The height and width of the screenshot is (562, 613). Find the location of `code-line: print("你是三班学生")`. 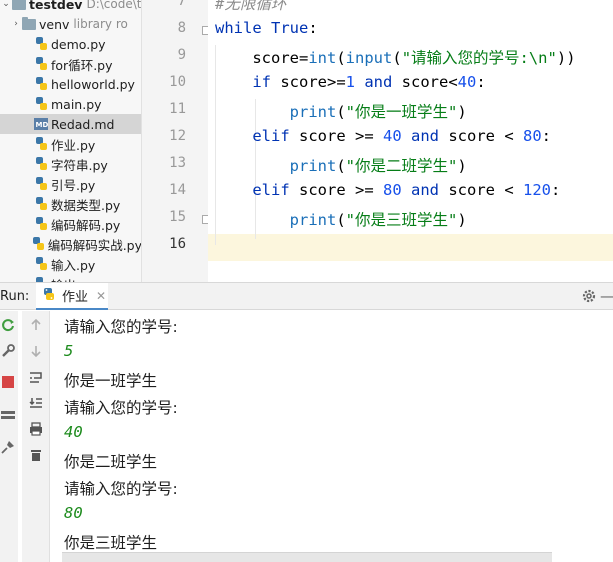

code-line: print("你是三班学生") is located at coordinates (341, 219).